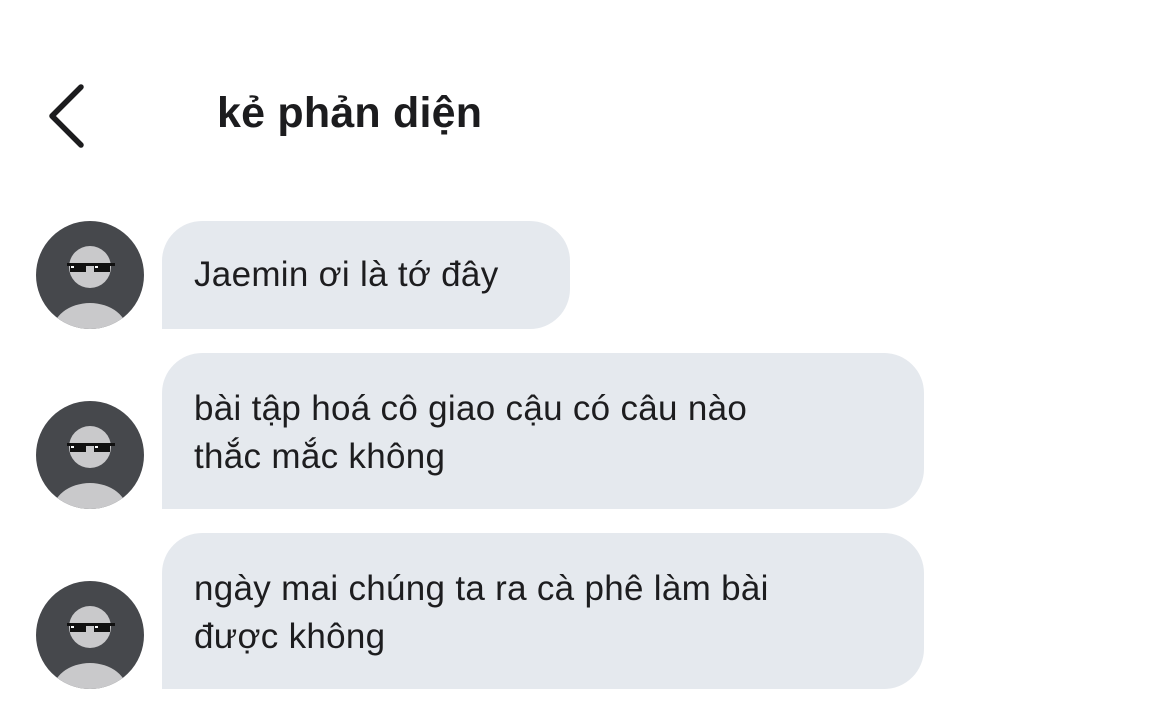  I want to click on chat-header: kẻ phản diện, so click(584, 115).